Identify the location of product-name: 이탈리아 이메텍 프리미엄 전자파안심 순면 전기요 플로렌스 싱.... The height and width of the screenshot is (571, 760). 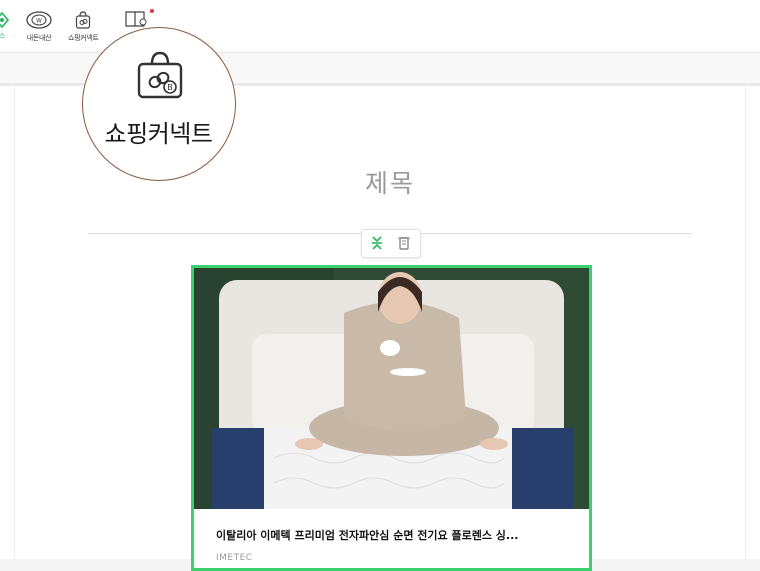
(367, 535).